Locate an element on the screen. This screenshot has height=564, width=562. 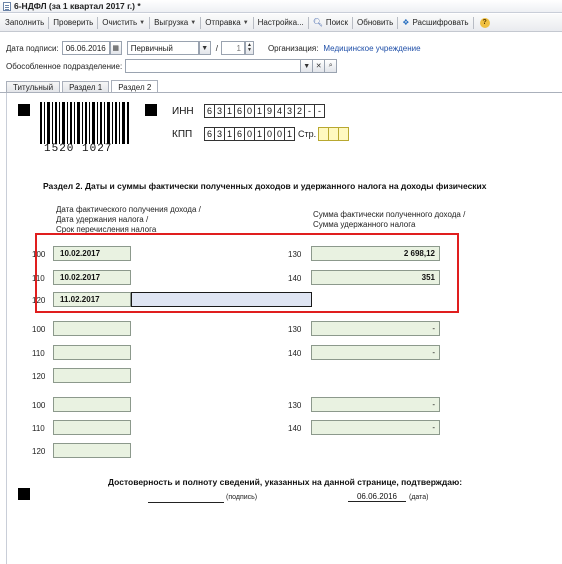
page-label: Стр. is located at coordinates (307, 134).